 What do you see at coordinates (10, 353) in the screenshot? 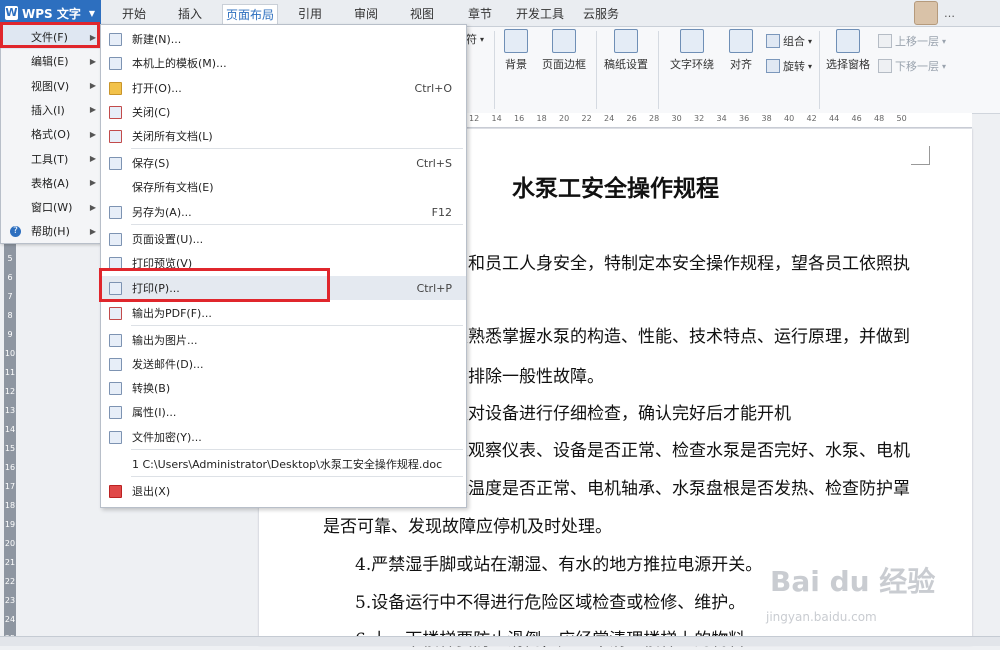
I see `ruler-tick: 10` at bounding box center [10, 353].